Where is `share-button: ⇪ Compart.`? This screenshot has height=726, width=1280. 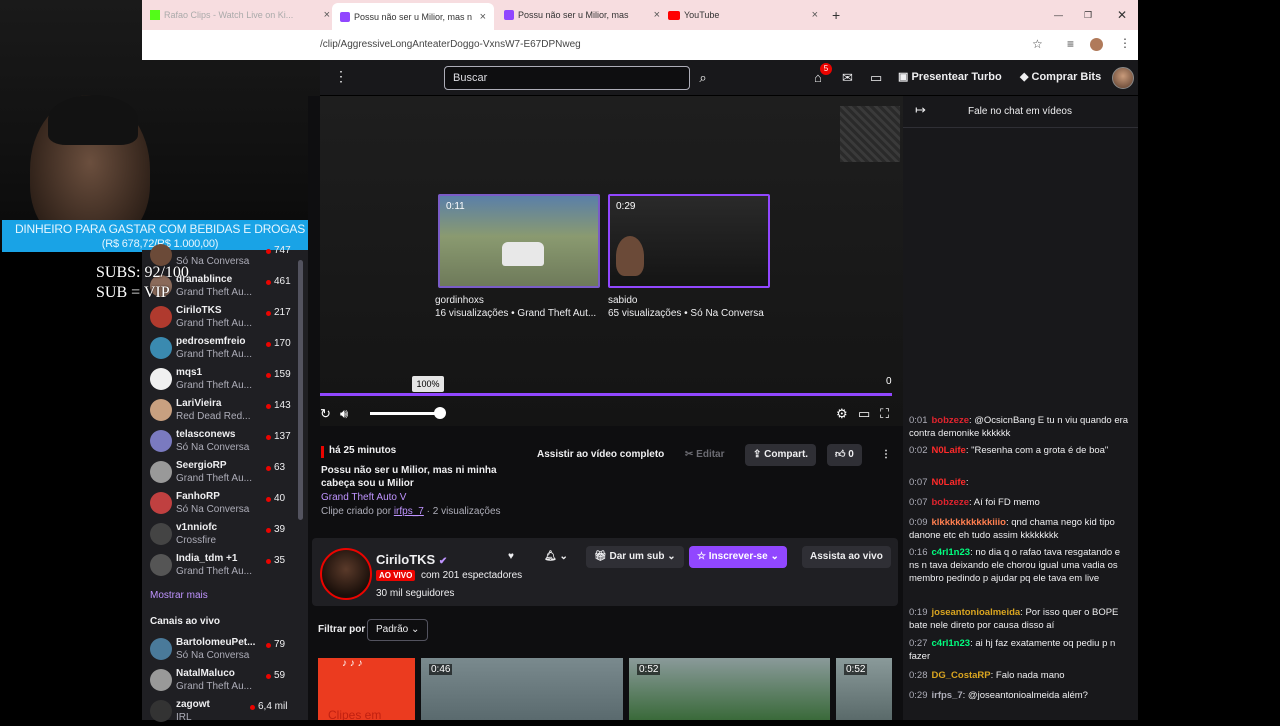
share-button: ⇪ Compart. is located at coordinates (781, 455).